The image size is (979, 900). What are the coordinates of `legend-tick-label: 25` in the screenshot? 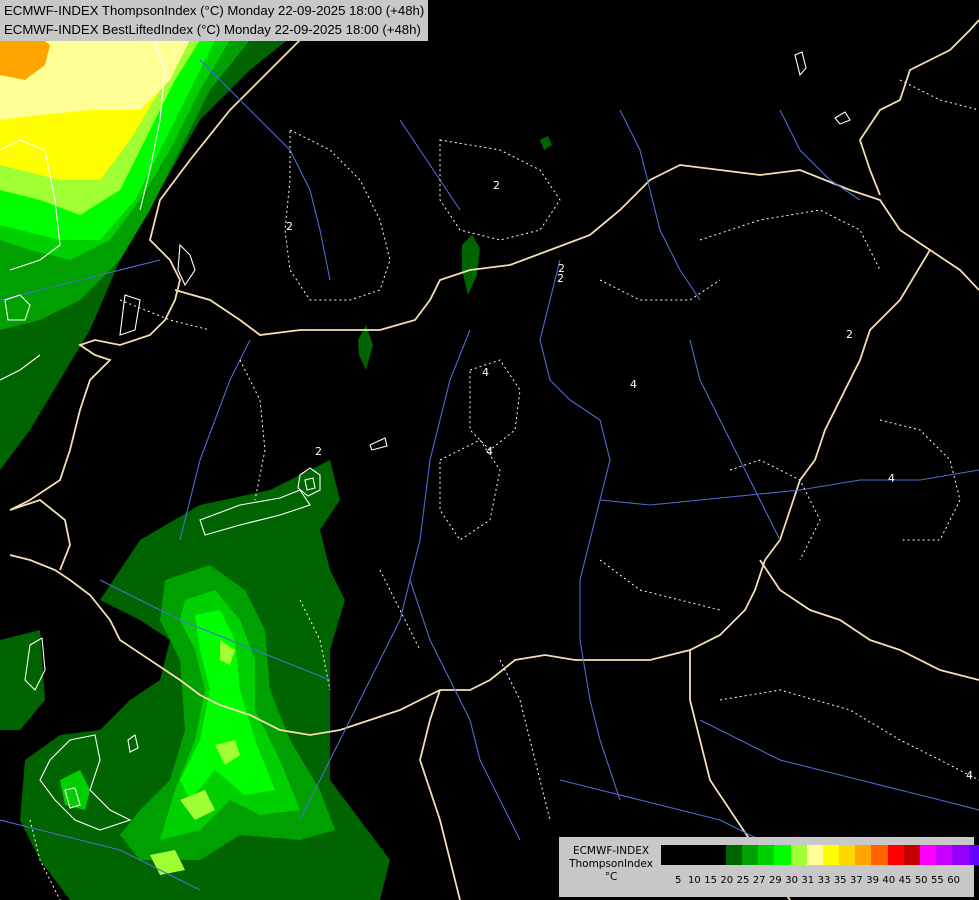 It's located at (743, 880).